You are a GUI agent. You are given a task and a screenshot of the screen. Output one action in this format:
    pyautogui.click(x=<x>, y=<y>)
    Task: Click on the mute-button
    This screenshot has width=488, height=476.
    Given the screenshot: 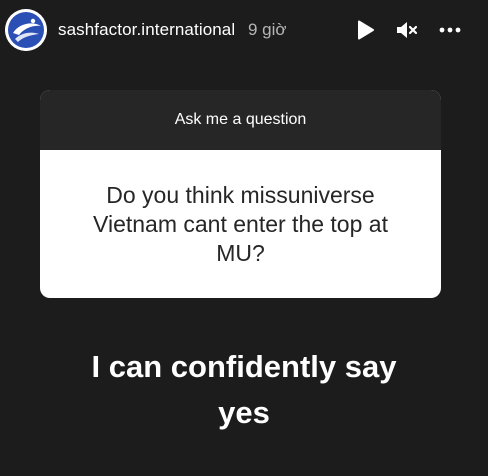 What is the action you would take?
    pyautogui.click(x=406, y=30)
    